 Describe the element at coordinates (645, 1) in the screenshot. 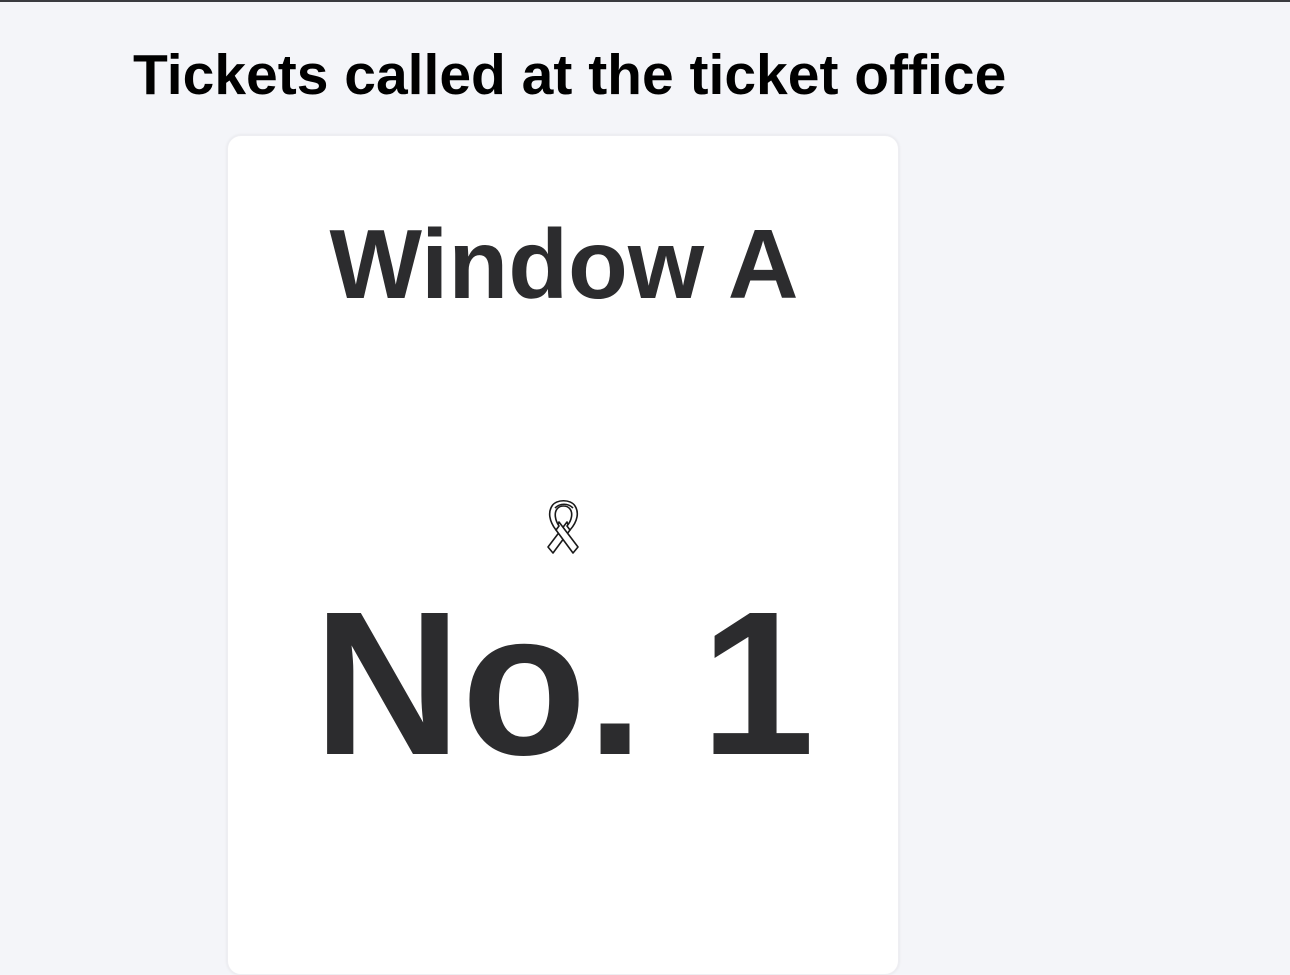

I see `top-border` at that location.